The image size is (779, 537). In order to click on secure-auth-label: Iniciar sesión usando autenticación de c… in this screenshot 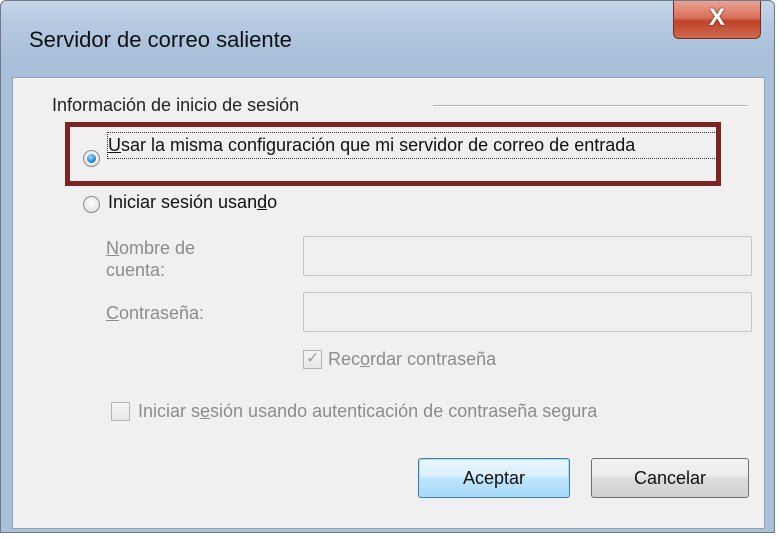, I will do `click(367, 411)`.